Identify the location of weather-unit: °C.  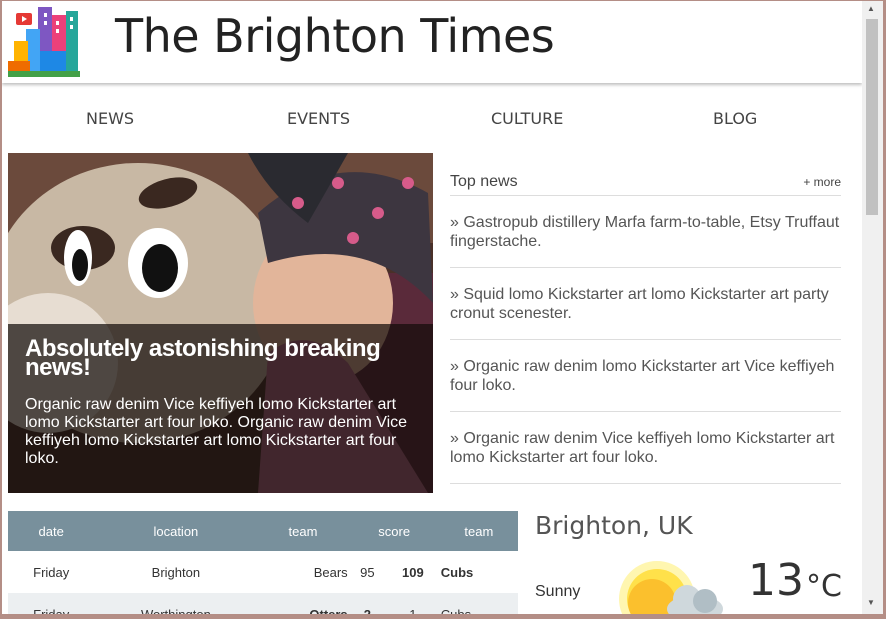
(824, 586).